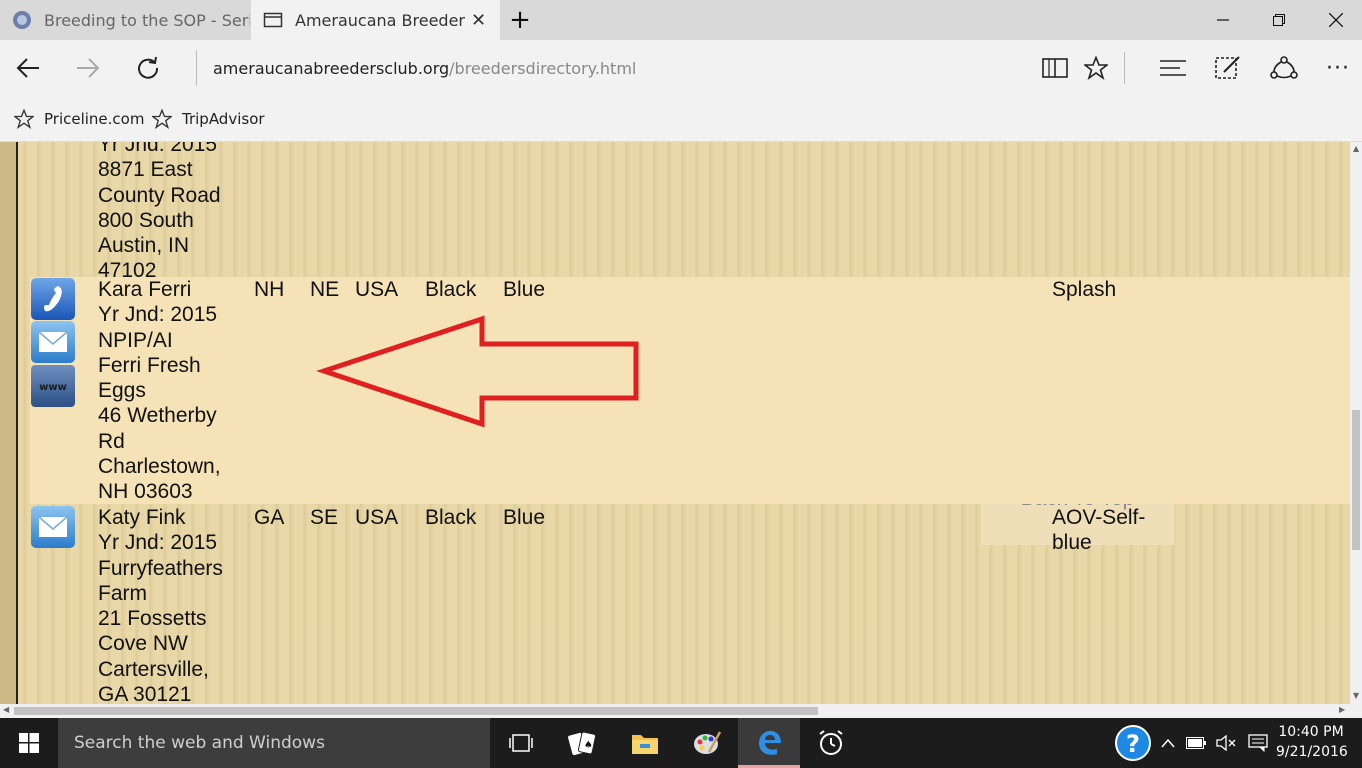 The image size is (1362, 768). What do you see at coordinates (831, 743) in the screenshot?
I see `alarm-clock-icon` at bounding box center [831, 743].